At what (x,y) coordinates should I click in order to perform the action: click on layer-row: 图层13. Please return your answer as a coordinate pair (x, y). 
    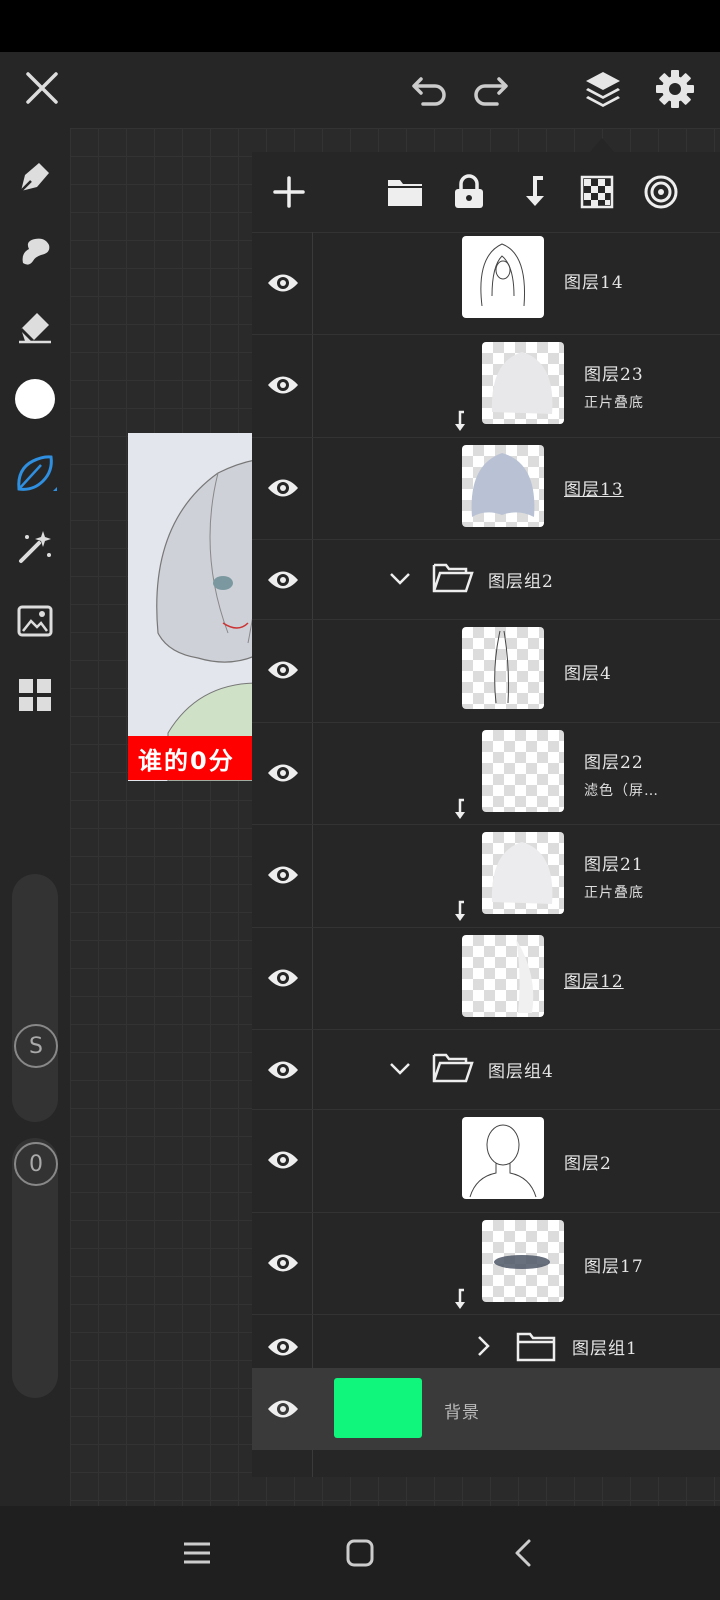
    Looking at the image, I should click on (486, 488).